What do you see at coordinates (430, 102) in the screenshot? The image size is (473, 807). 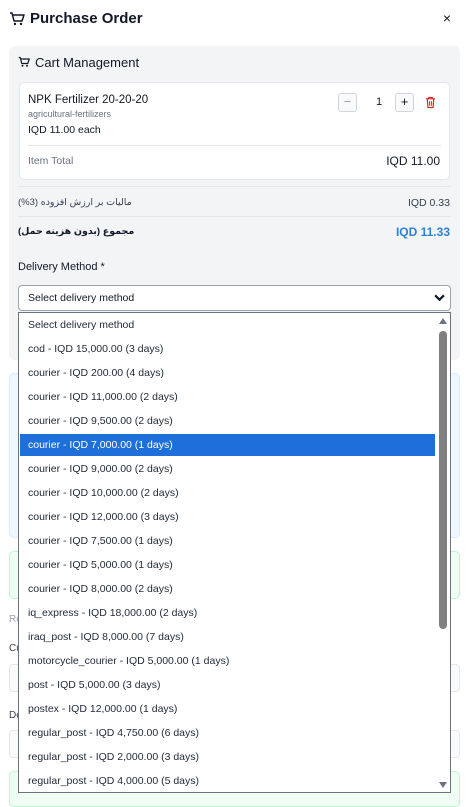 I see `trash-icon` at bounding box center [430, 102].